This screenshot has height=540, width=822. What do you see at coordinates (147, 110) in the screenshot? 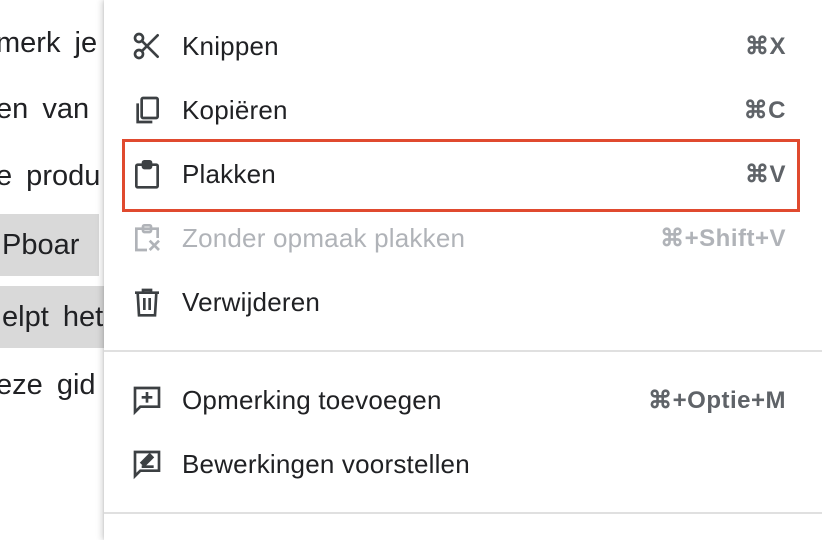
I see `copy-icon` at bounding box center [147, 110].